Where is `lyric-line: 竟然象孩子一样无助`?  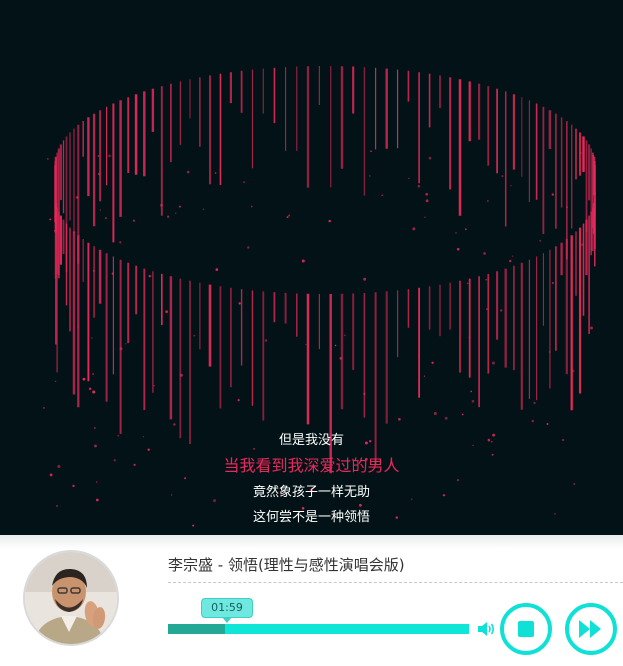 lyric-line: 竟然象孩子一样无助 is located at coordinates (311, 492).